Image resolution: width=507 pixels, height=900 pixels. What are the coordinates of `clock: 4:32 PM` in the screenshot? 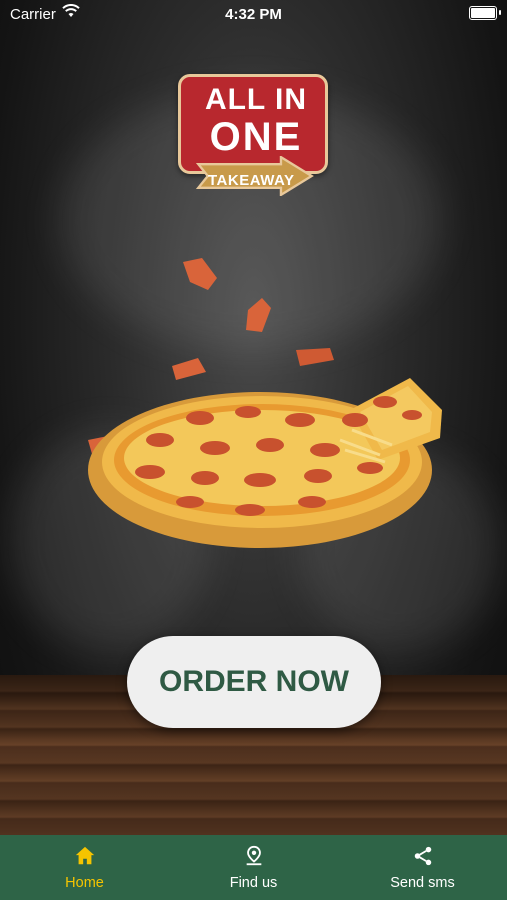 It's located at (253, 14).